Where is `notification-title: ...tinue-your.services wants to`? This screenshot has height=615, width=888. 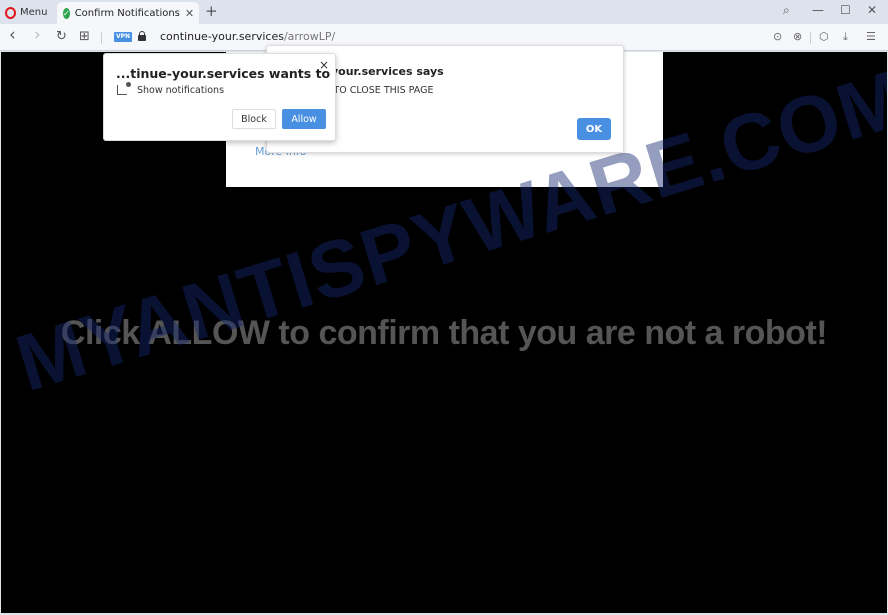
notification-title: ...tinue-your.services wants to is located at coordinates (223, 73).